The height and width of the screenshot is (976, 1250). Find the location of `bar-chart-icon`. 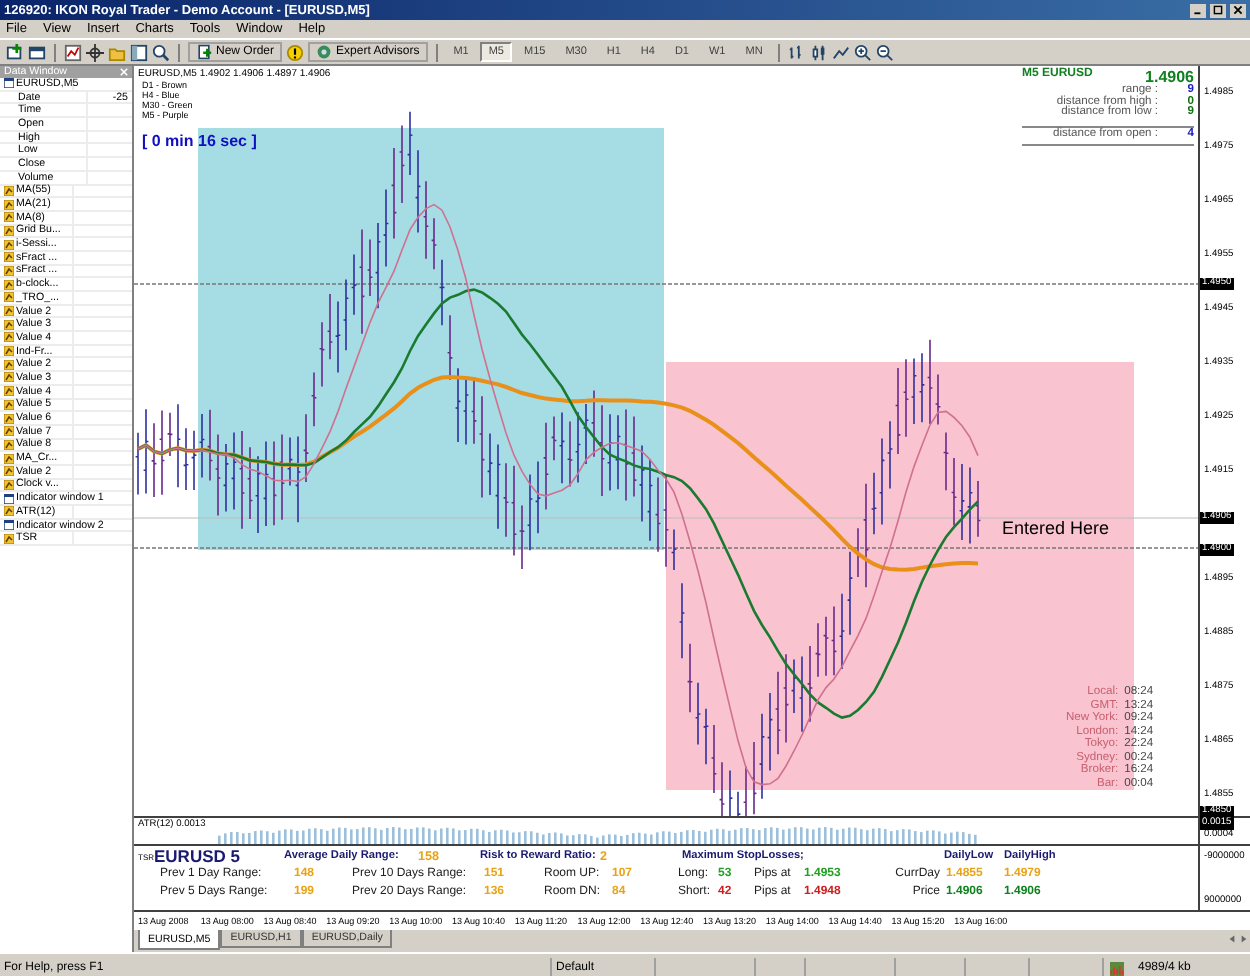

bar-chart-icon is located at coordinates (797, 52).